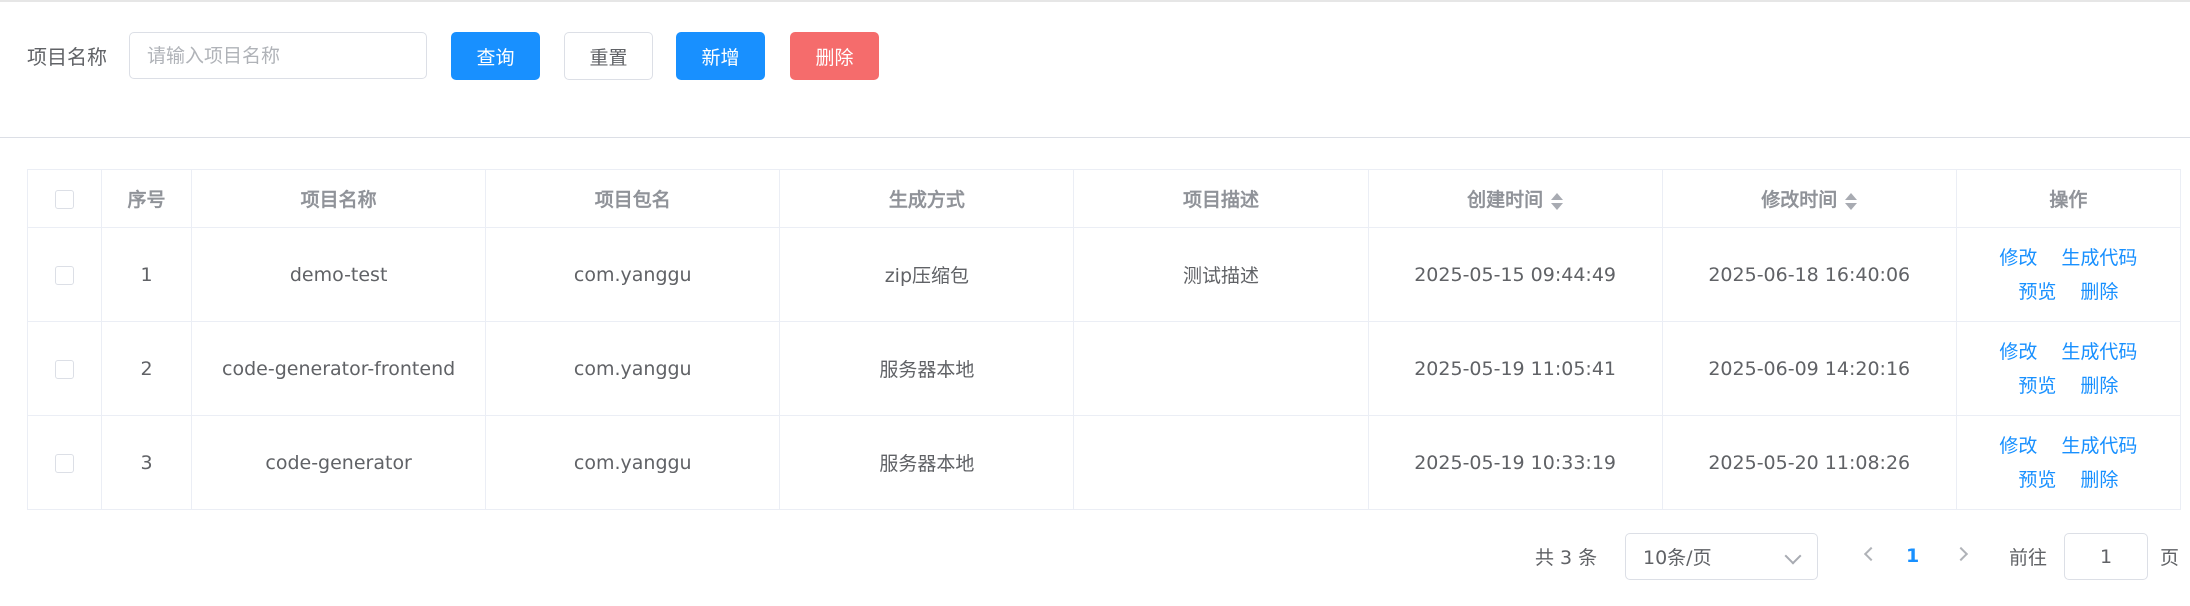 The width and height of the screenshot is (2190, 606). I want to click on cell-modified: 2025-05-20 11:08:26, so click(1809, 462).